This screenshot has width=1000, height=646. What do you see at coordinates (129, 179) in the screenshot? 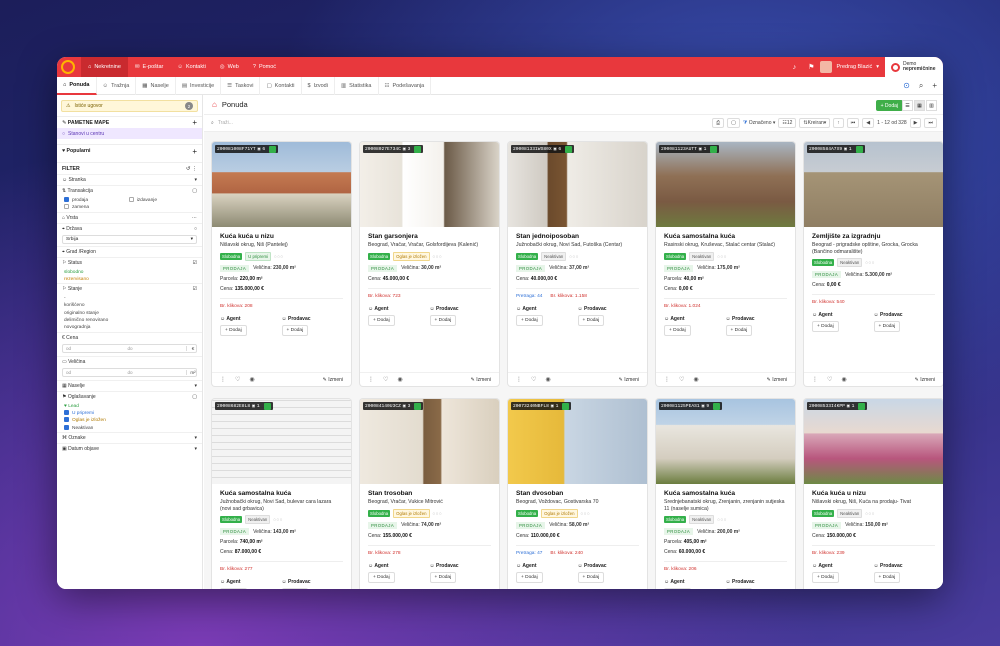
I see `filter-stranka: ☺ Stranka ▾` at bounding box center [129, 179].